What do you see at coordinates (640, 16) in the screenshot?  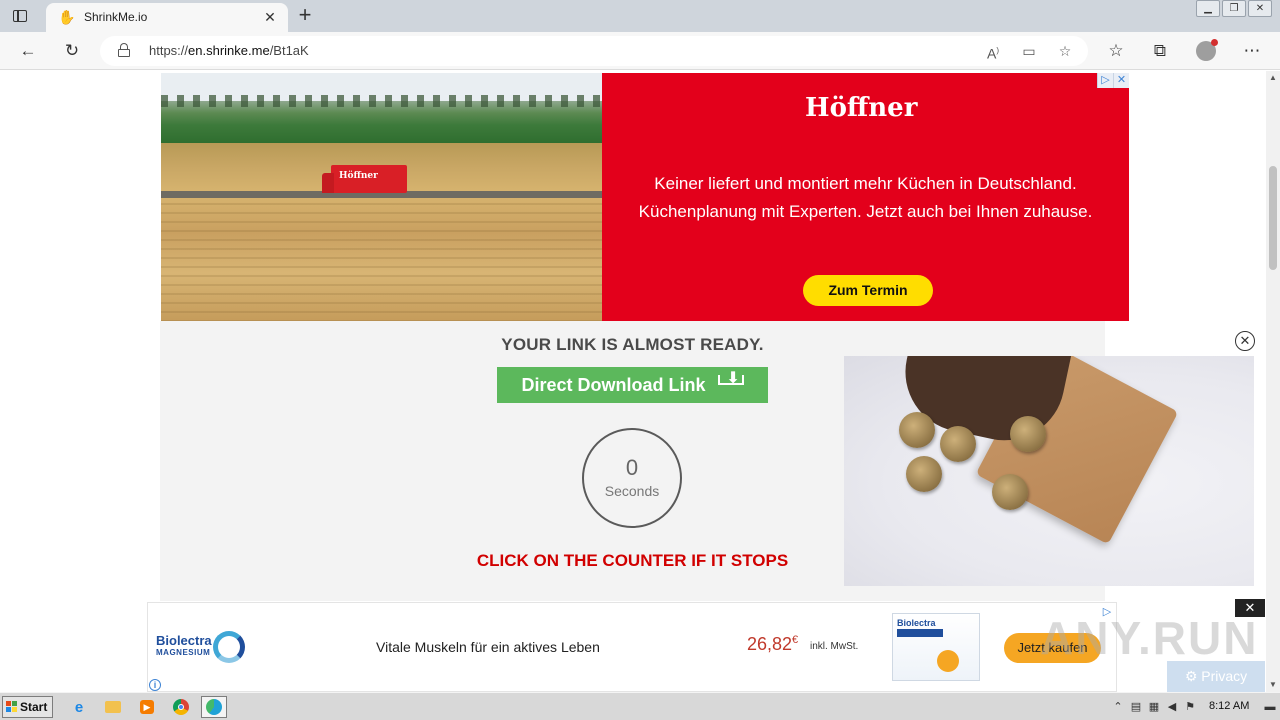 I see `tab-bar: ✋ ShrinkMe.io ✕ + ▁ ❐ ✕` at bounding box center [640, 16].